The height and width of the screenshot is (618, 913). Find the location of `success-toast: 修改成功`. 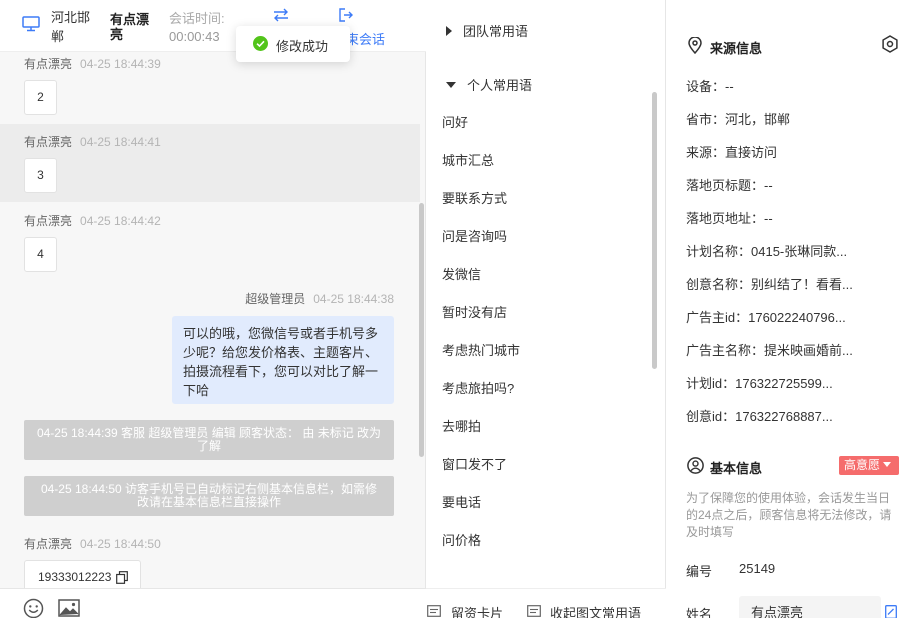

success-toast: 修改成功 is located at coordinates (293, 44).